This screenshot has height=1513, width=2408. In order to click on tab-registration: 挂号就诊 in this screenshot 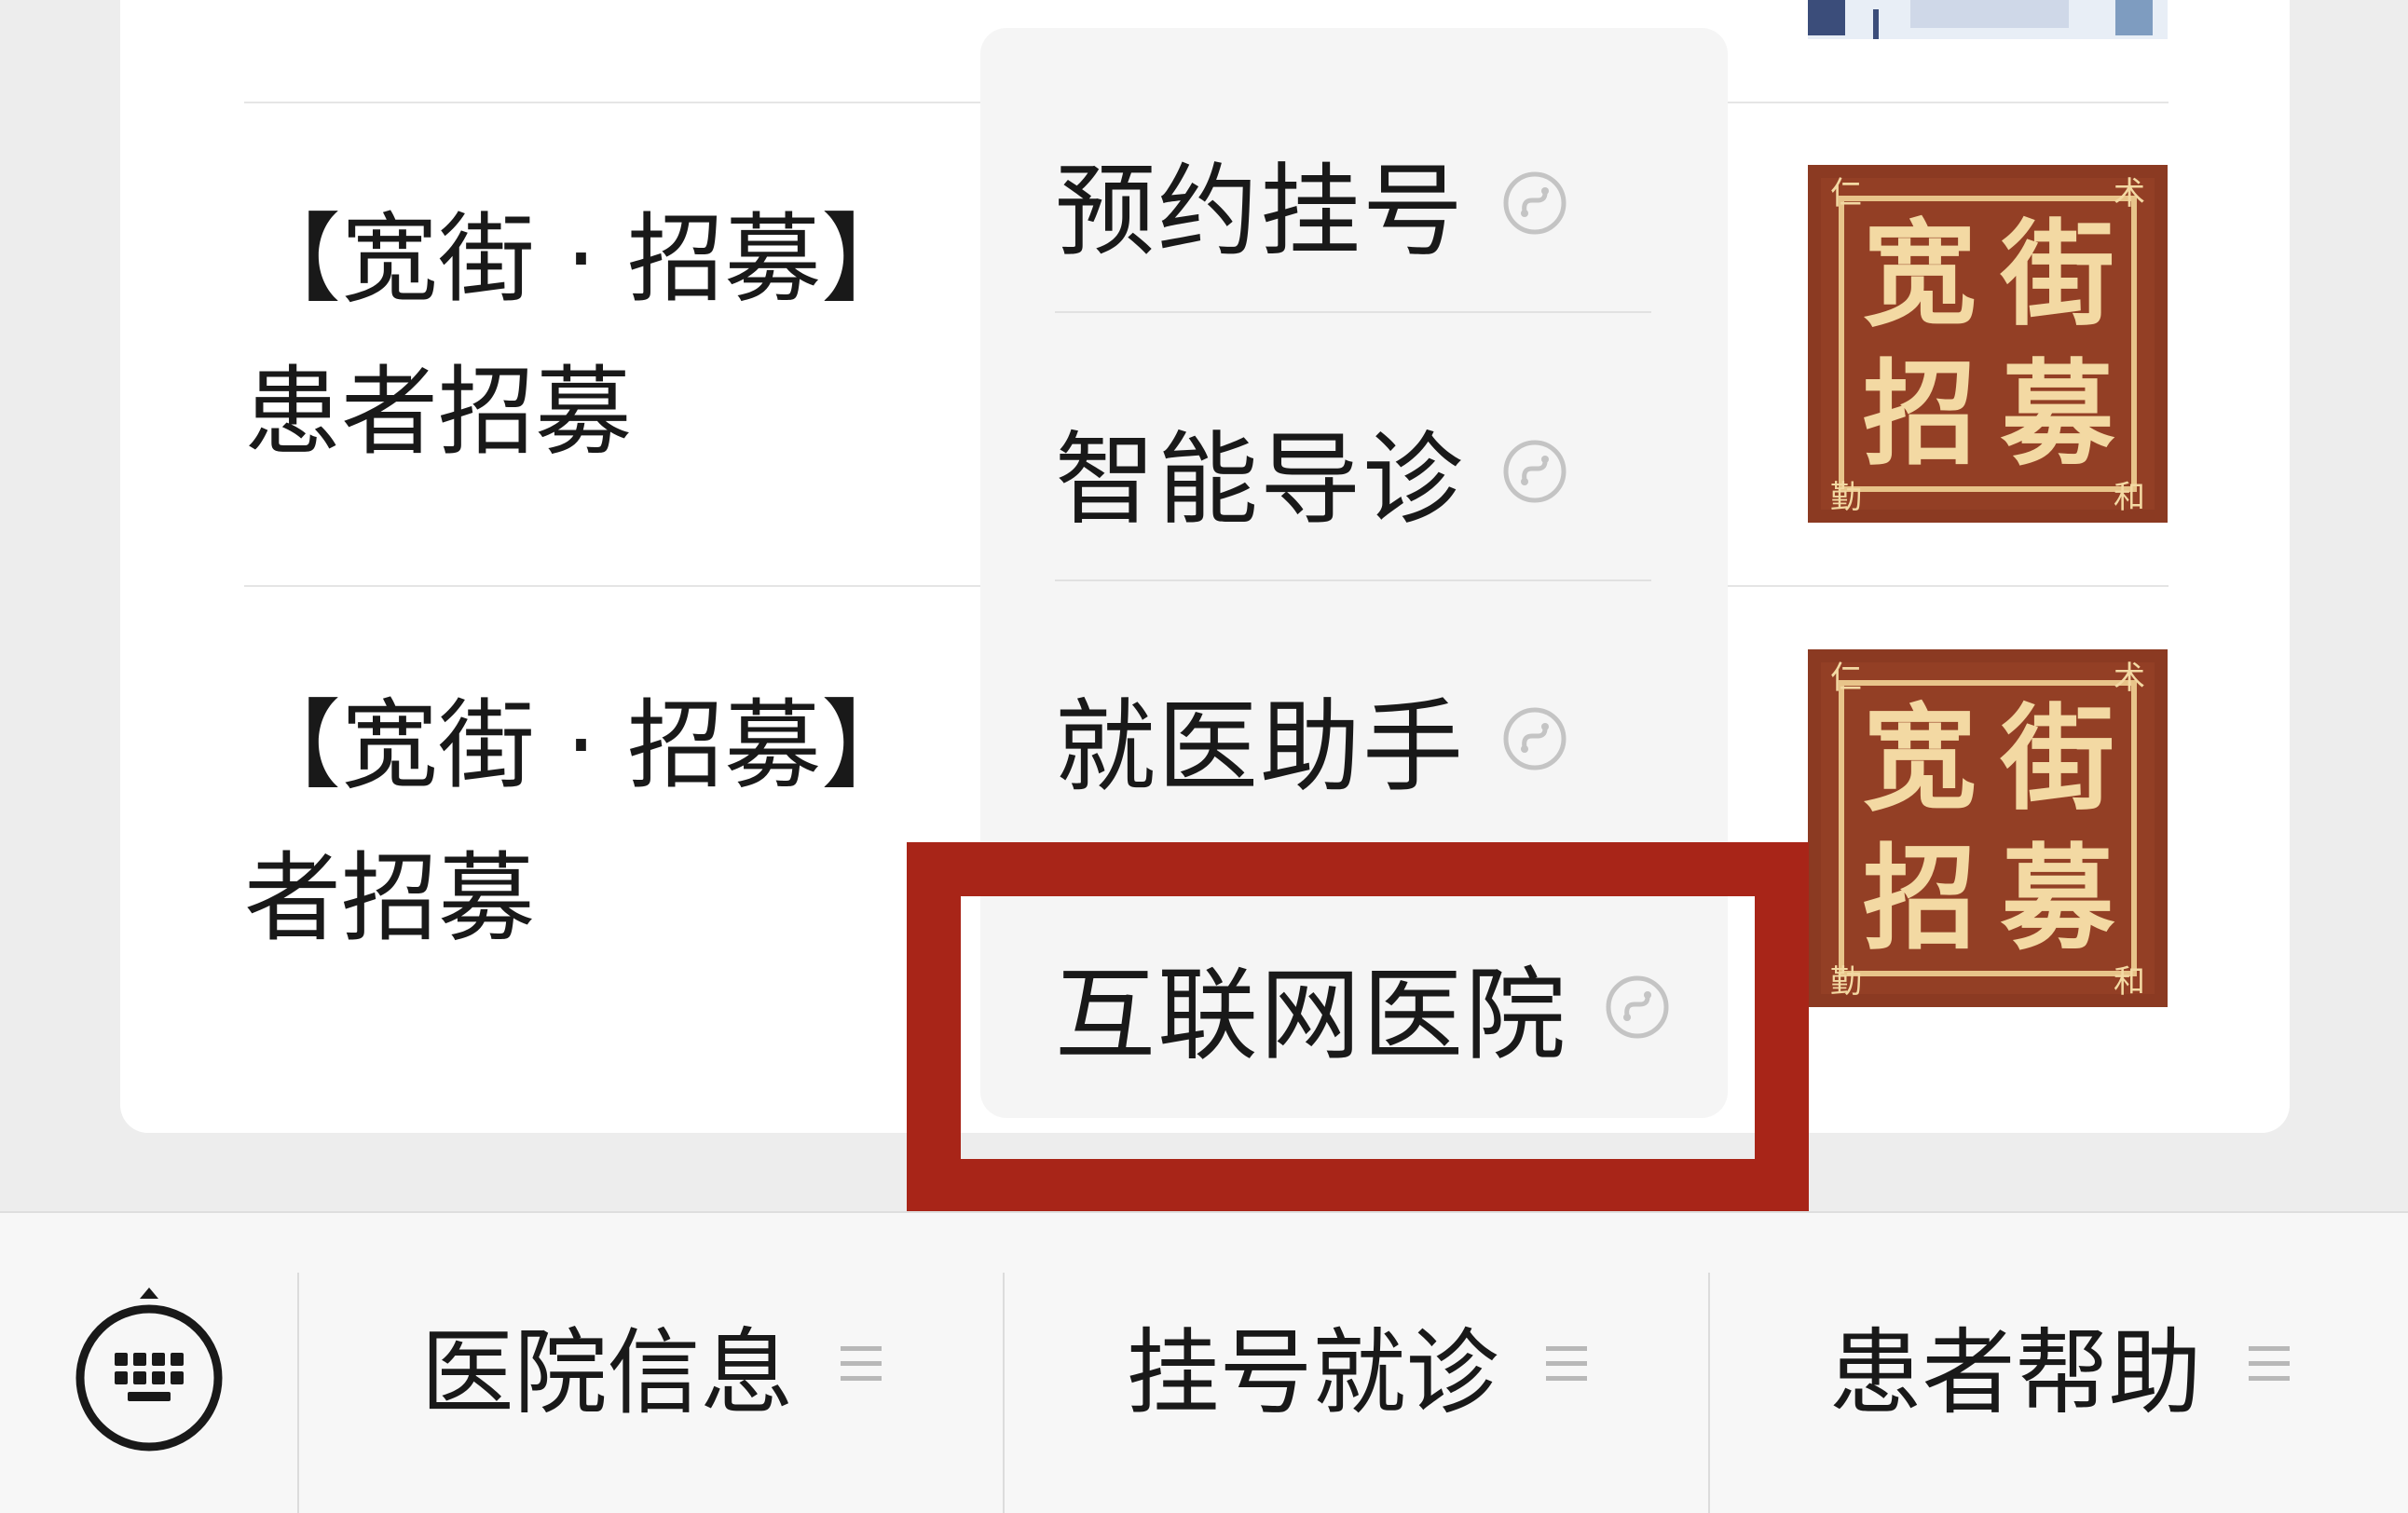, I will do `click(1356, 1363)`.